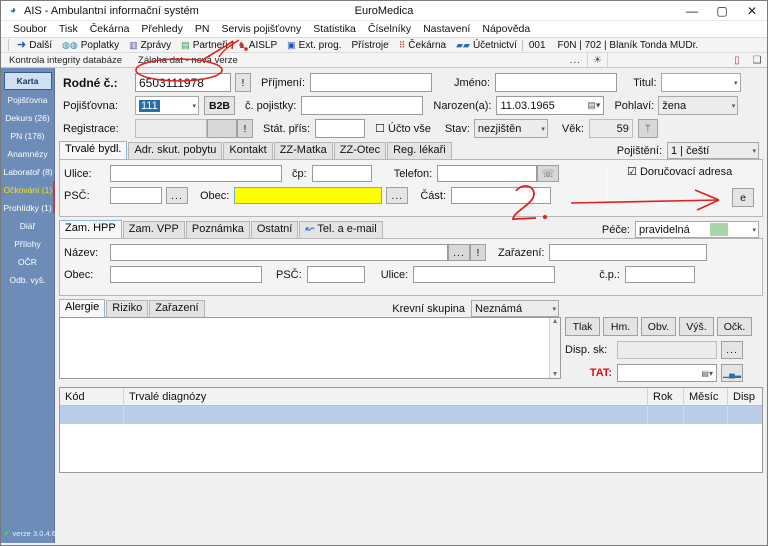 This screenshot has width=768, height=546. What do you see at coordinates (419, 150) in the screenshot?
I see `tab-reg-lekari: Reg. lékaři` at bounding box center [419, 150].